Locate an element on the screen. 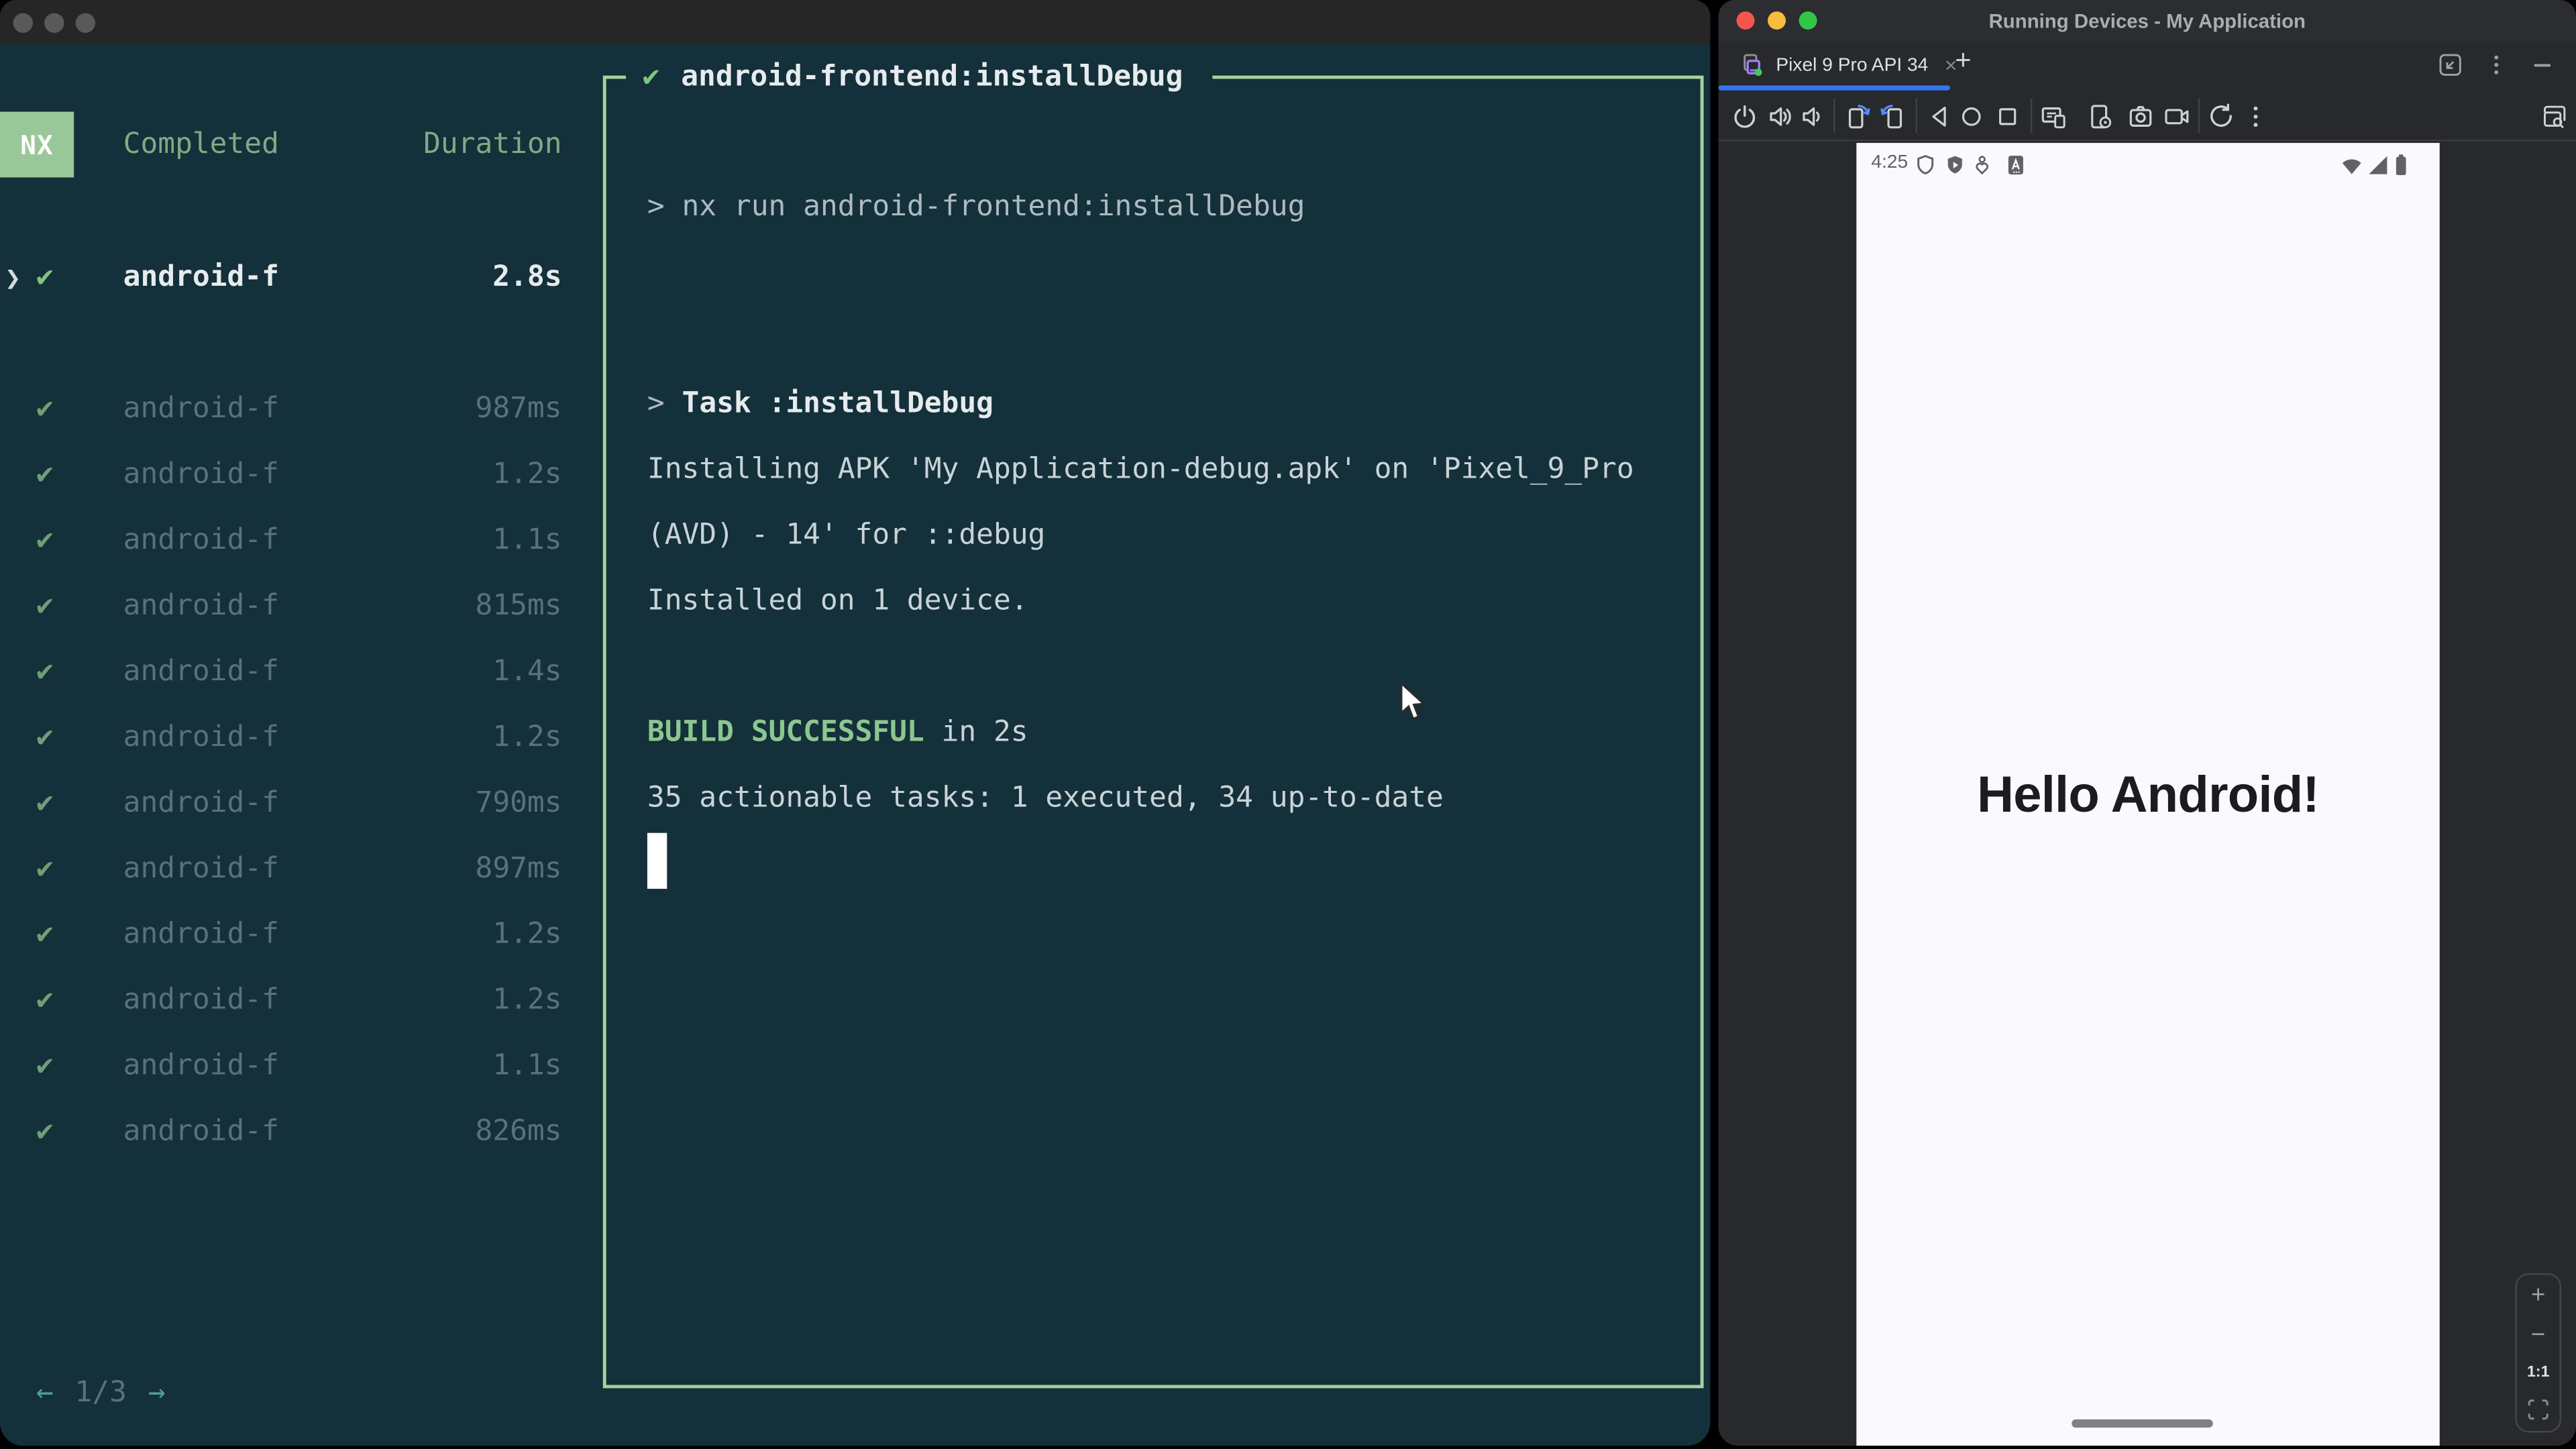 The width and height of the screenshot is (2576, 1449). selected-chevron-icon: ❯ is located at coordinates (13, 278).